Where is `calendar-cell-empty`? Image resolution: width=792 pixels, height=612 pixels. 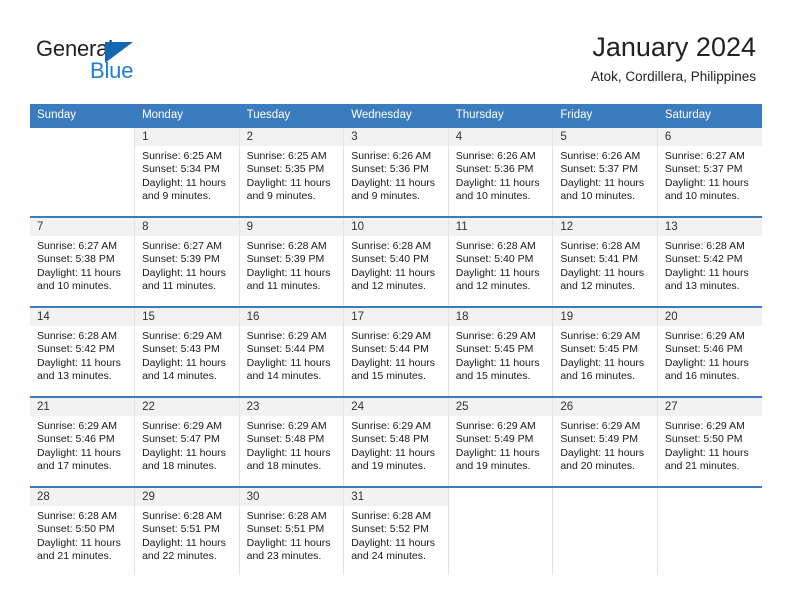 calendar-cell-empty is located at coordinates (83, 171).